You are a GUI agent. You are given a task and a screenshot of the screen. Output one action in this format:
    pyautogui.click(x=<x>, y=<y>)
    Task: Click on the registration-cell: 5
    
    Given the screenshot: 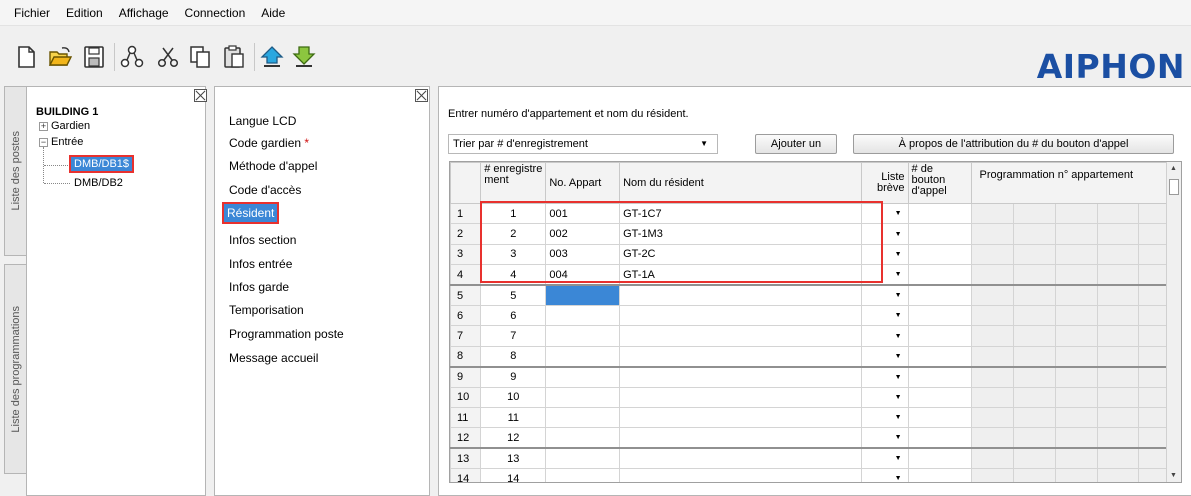 What is the action you would take?
    pyautogui.click(x=513, y=295)
    